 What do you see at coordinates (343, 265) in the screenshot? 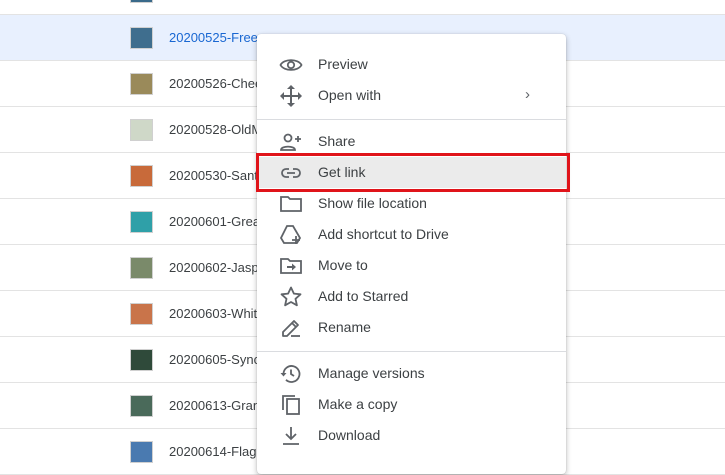
I see `menu-item-label: Move to` at bounding box center [343, 265].